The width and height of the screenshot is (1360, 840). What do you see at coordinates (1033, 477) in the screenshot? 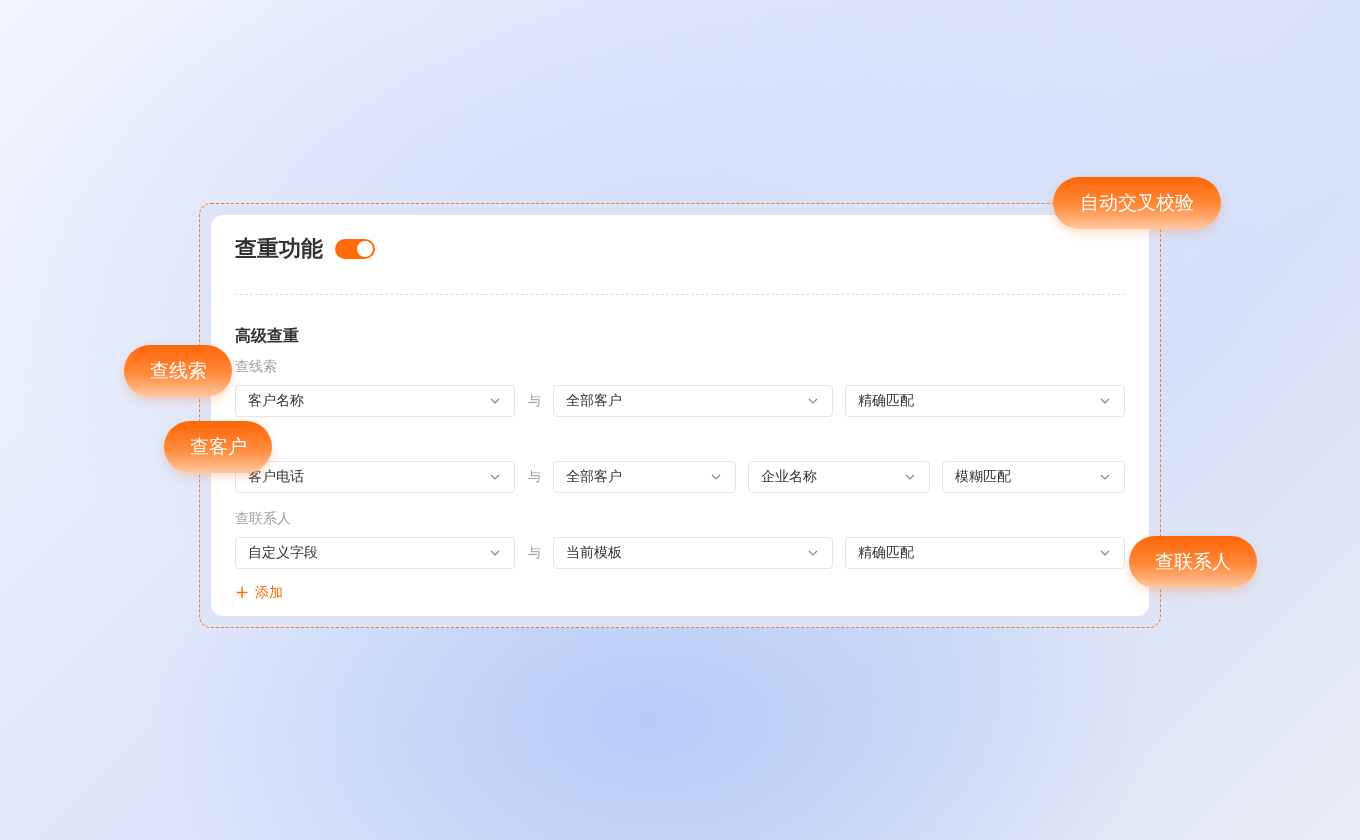
I see `select-field: 模糊匹配` at bounding box center [1033, 477].